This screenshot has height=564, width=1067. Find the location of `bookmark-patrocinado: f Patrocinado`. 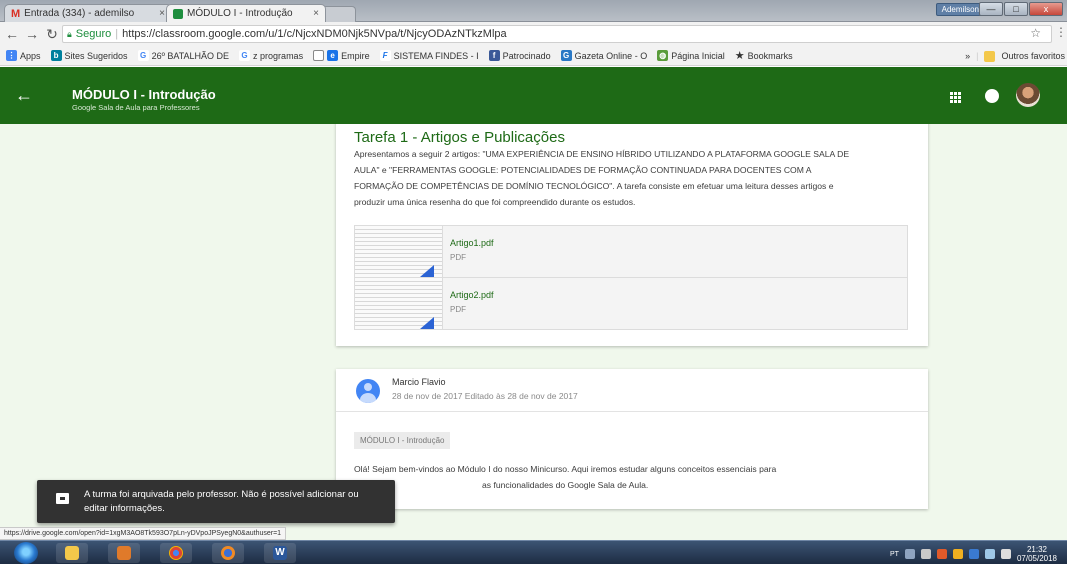

bookmark-patrocinado: f Patrocinado is located at coordinates (519, 55).